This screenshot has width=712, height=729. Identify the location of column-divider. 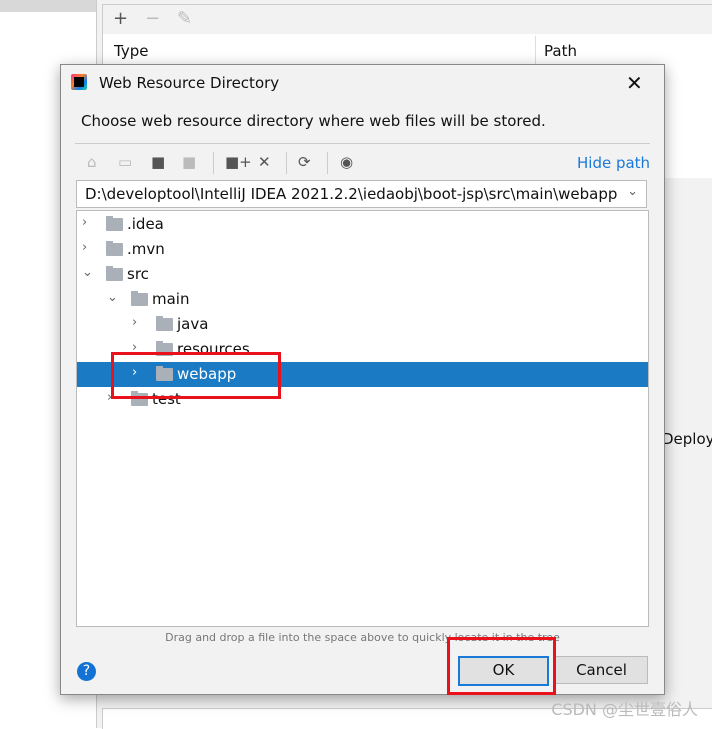
(535, 51).